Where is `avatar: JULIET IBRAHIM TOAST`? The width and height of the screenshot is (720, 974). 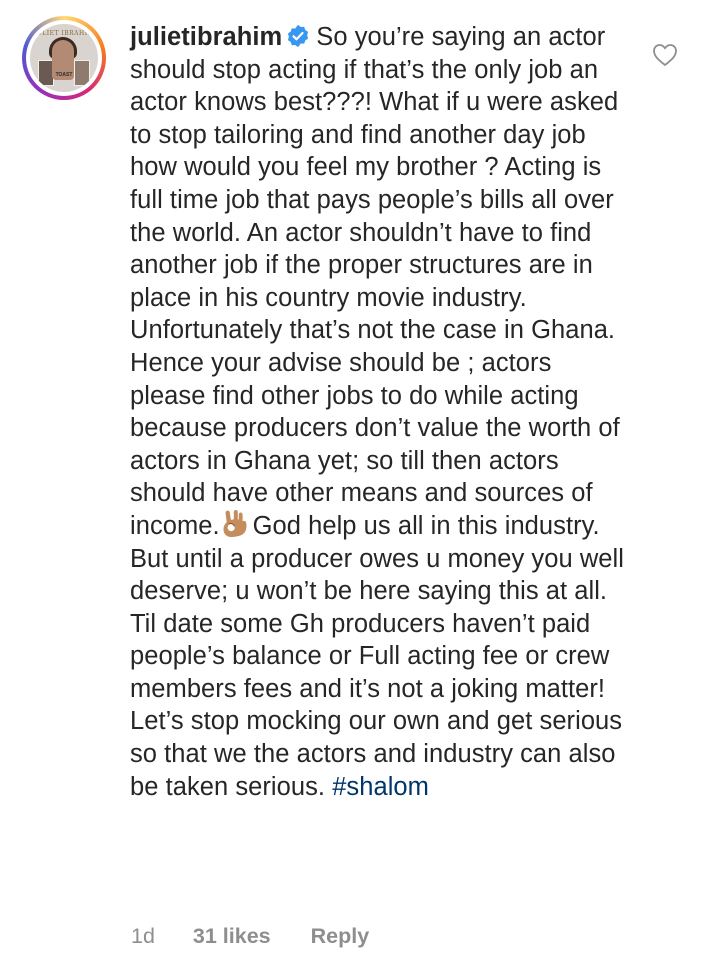 avatar: JULIET IBRAHIM TOAST is located at coordinates (64, 58).